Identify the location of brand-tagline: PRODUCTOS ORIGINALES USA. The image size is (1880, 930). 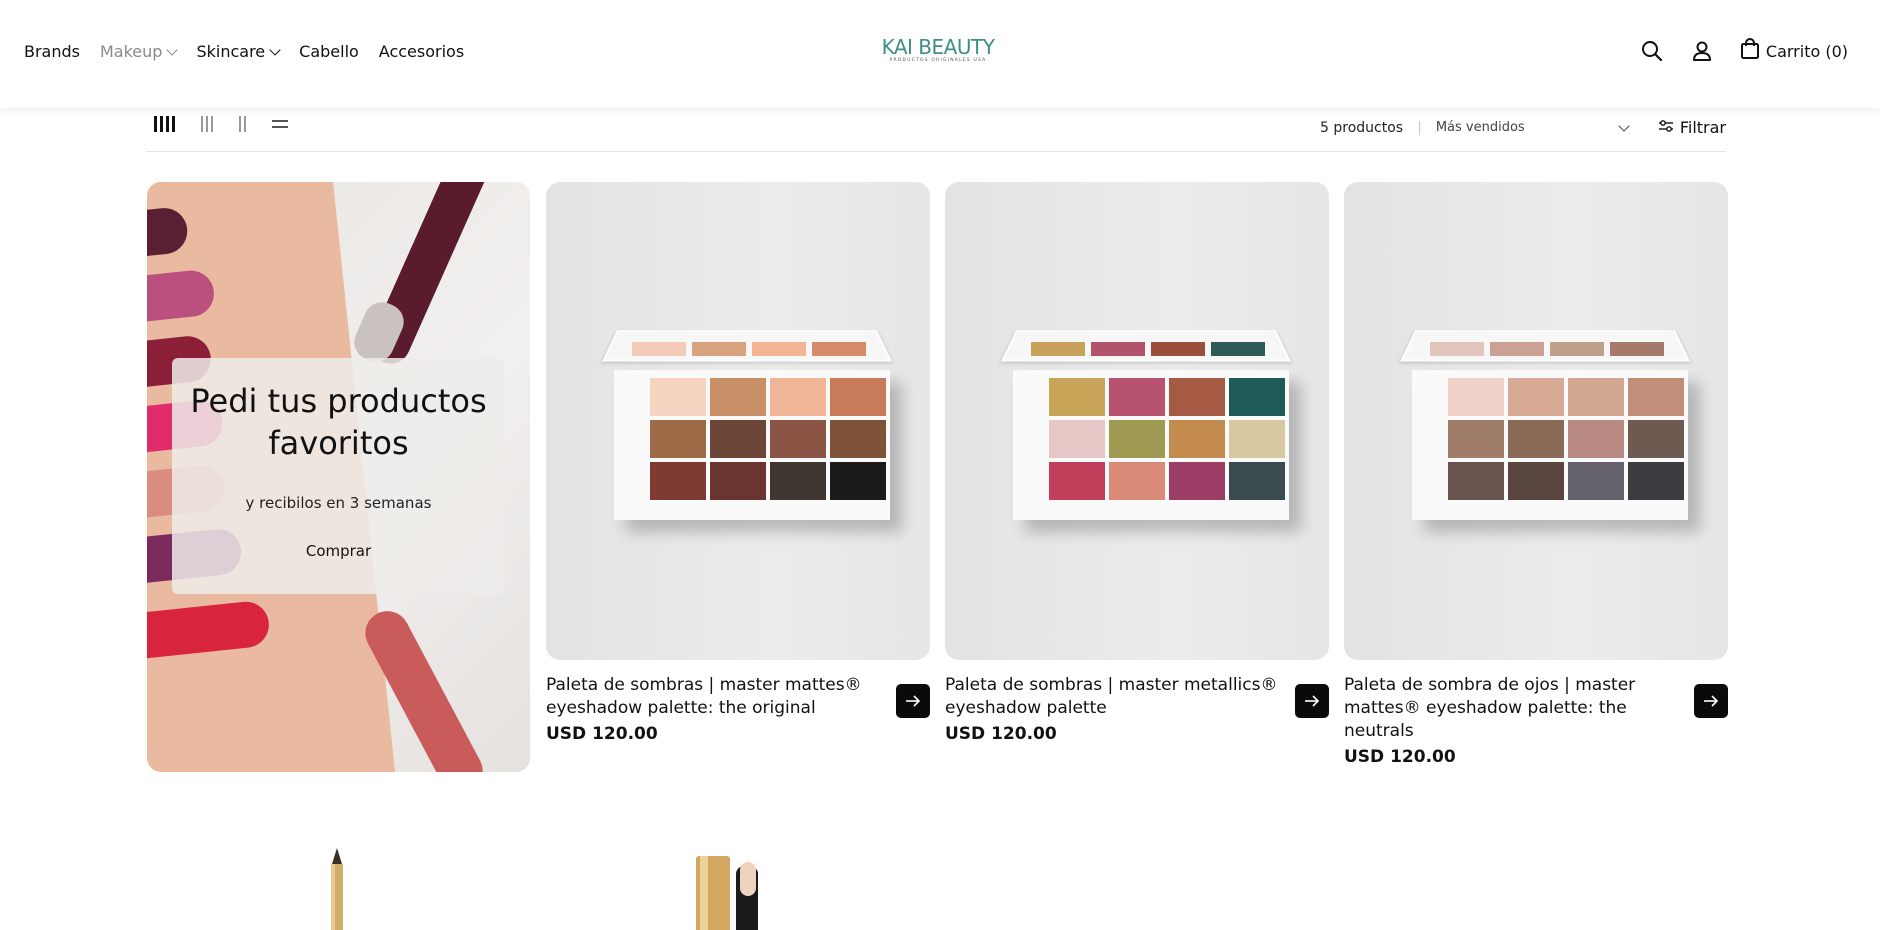
(938, 60).